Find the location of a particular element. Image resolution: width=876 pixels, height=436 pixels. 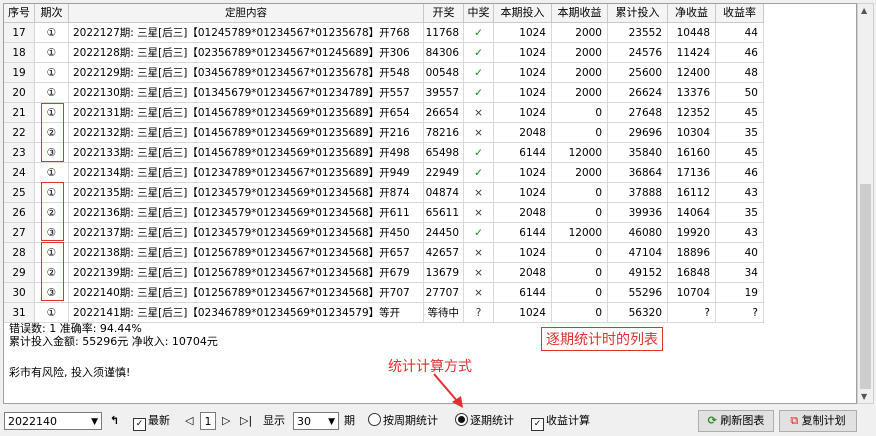

cell-draw: 84306 is located at coordinates (444, 53).